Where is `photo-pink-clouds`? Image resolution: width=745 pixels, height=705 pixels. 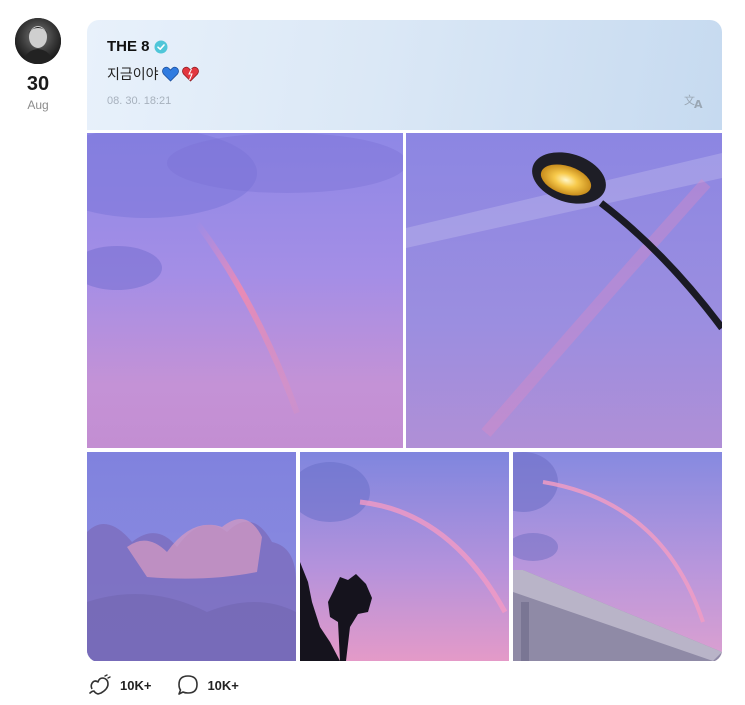
photo-pink-clouds is located at coordinates (191, 556).